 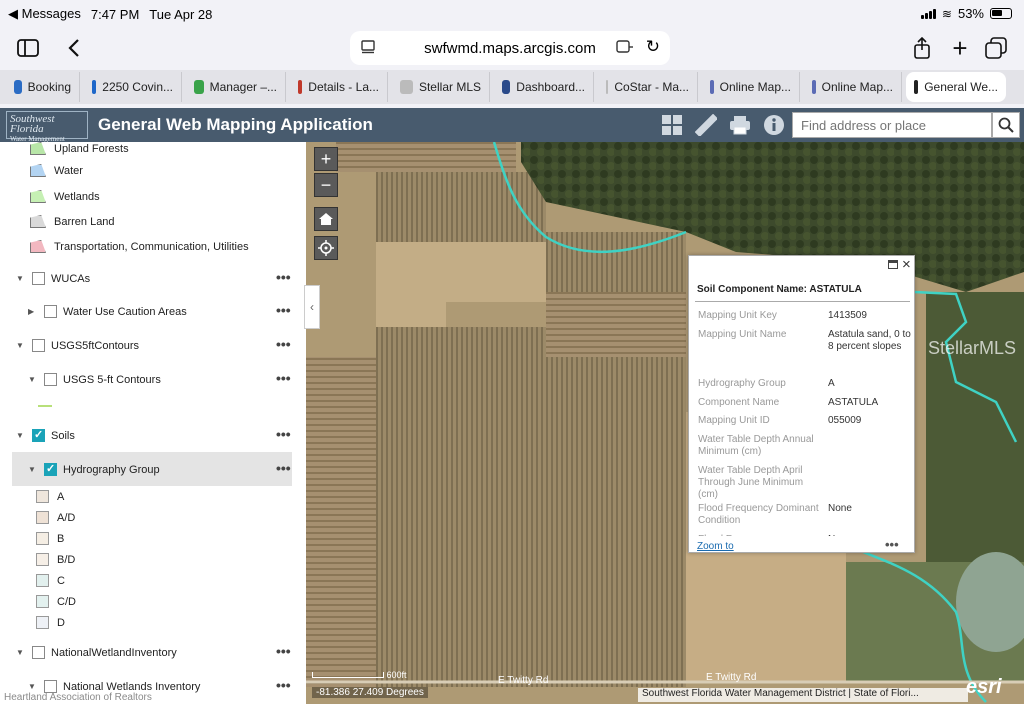 What do you see at coordinates (61, 538) in the screenshot?
I see `hydro-class-label: B` at bounding box center [61, 538].